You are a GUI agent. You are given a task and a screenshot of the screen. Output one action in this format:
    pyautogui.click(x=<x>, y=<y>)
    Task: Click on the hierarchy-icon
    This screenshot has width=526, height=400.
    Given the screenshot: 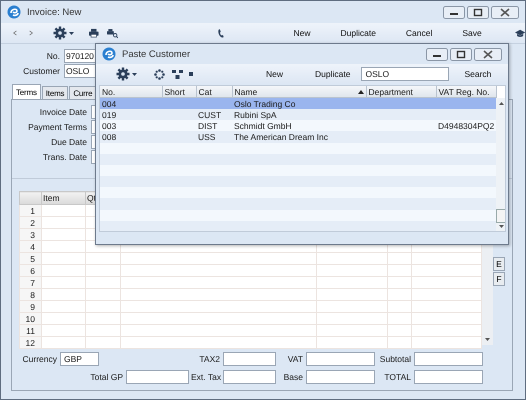 What is the action you would take?
    pyautogui.click(x=177, y=74)
    